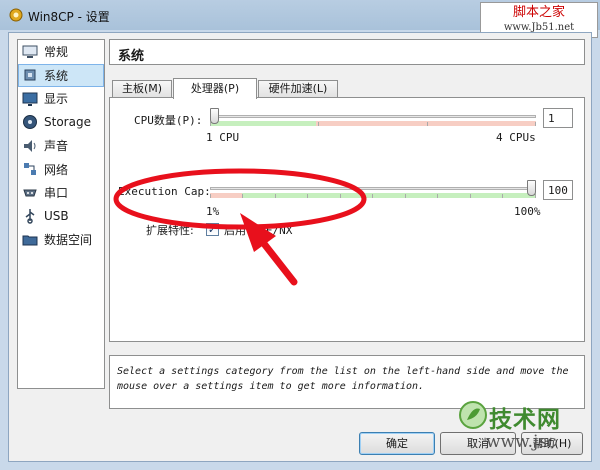 This screenshot has height=470, width=600. I want to click on speaker-icon, so click(30, 145).